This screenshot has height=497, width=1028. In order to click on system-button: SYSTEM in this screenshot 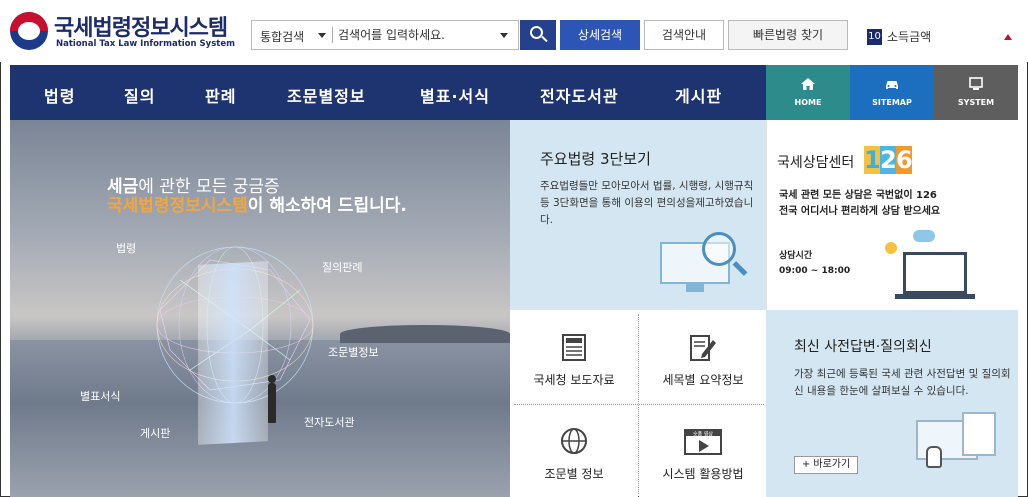, I will do `click(976, 92)`.